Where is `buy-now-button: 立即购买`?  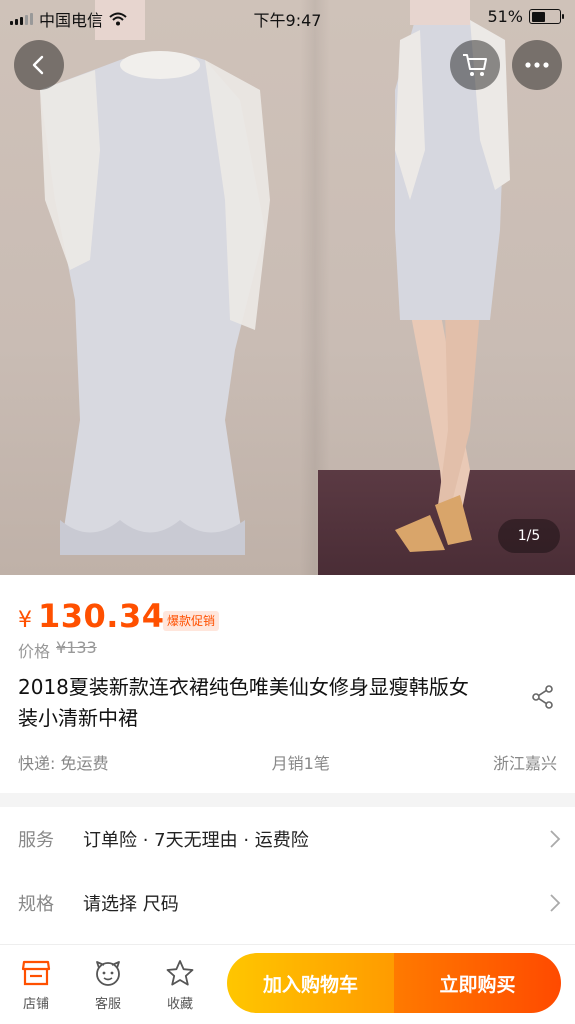
buy-now-button: 立即购买 is located at coordinates (477, 983).